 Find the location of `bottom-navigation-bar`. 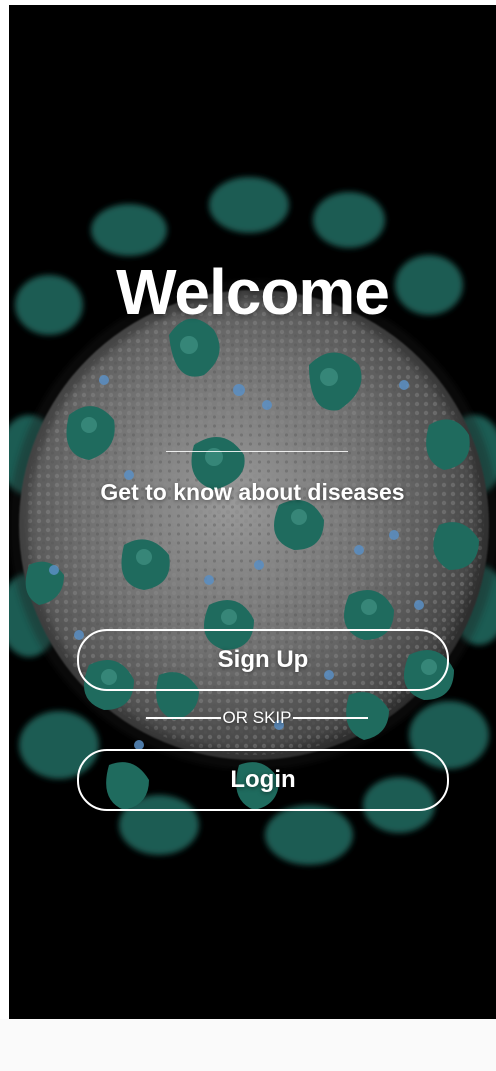

bottom-navigation-bar is located at coordinates (248, 1045).